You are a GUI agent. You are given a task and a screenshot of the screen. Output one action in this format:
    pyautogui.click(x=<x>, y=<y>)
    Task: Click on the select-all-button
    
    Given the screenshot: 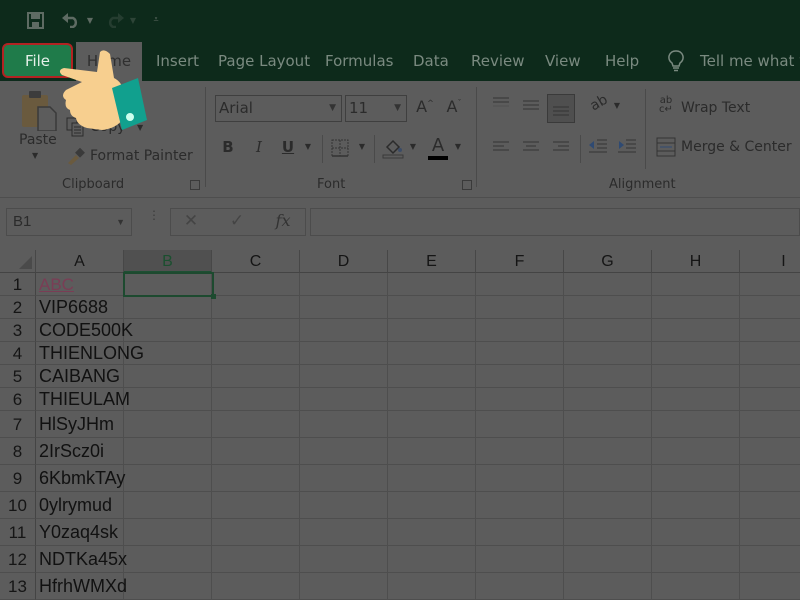 What is the action you would take?
    pyautogui.click(x=18, y=261)
    